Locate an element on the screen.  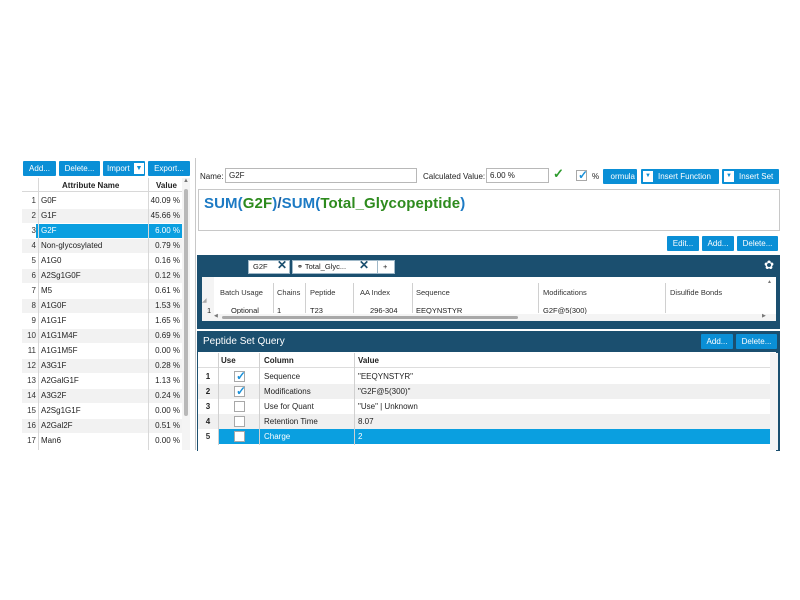
table-row: 17 Man6 0.00 % is located at coordinates (102, 441).